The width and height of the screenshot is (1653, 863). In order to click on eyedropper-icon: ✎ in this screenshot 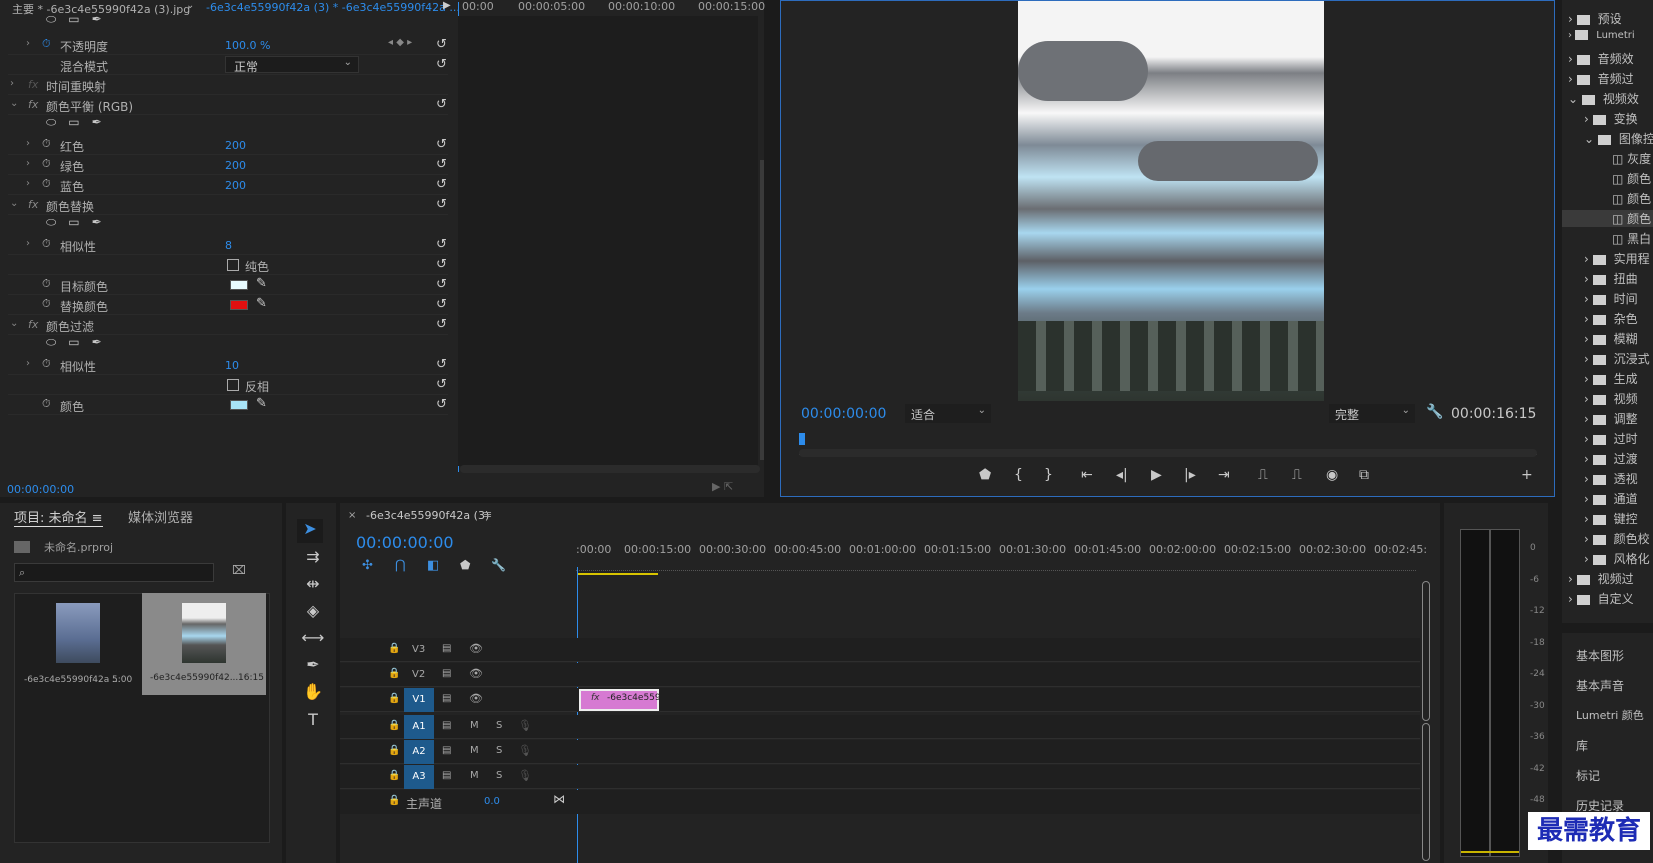, I will do `click(261, 403)`.